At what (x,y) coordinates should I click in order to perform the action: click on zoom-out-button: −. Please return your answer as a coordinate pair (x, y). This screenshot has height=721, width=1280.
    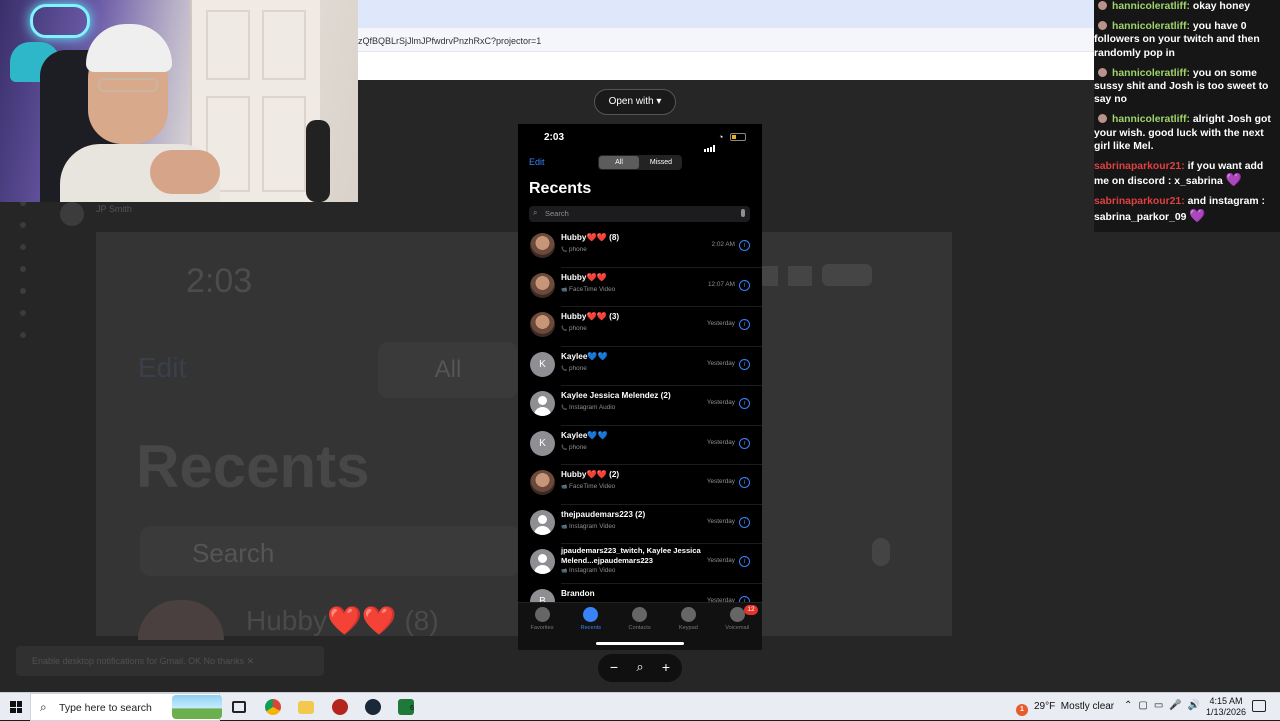
    Looking at the image, I should click on (614, 667).